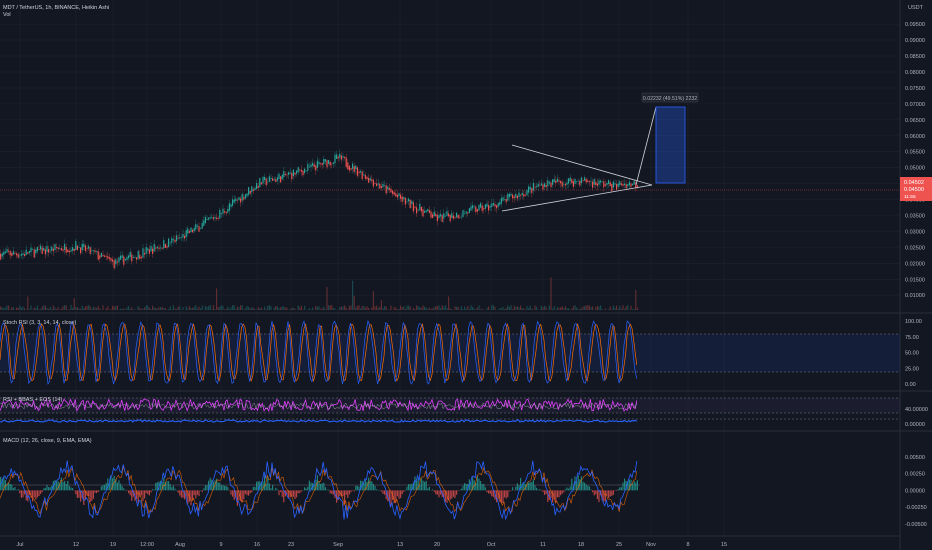 The height and width of the screenshot is (550, 932). Describe the element at coordinates (40, 323) in the screenshot. I see `stoch-rsi-label: Stoch RSI (3, 3, 14, 14, close)` at that location.